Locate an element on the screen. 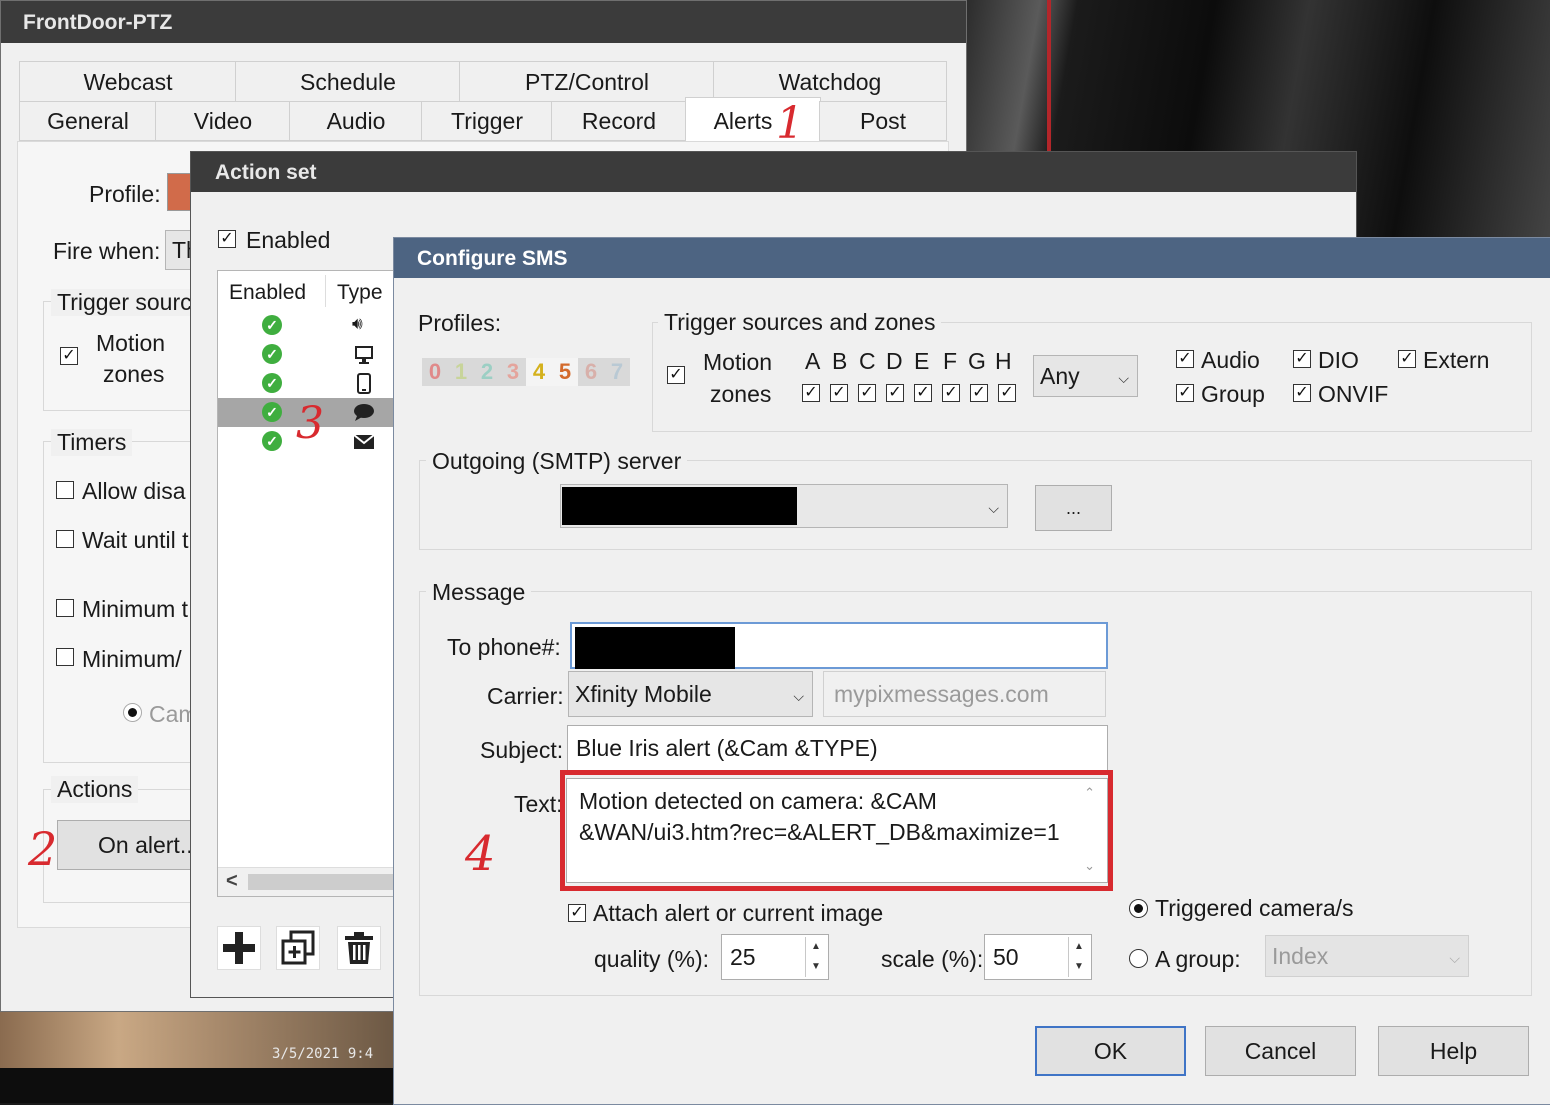  column-divider is located at coordinates (325, 291).